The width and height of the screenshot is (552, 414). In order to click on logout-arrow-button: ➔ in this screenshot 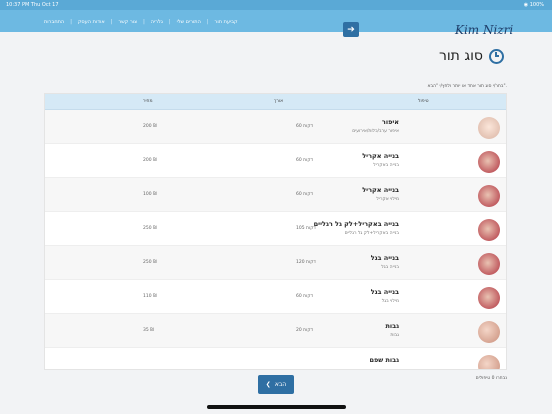, I will do `click(351, 29)`.